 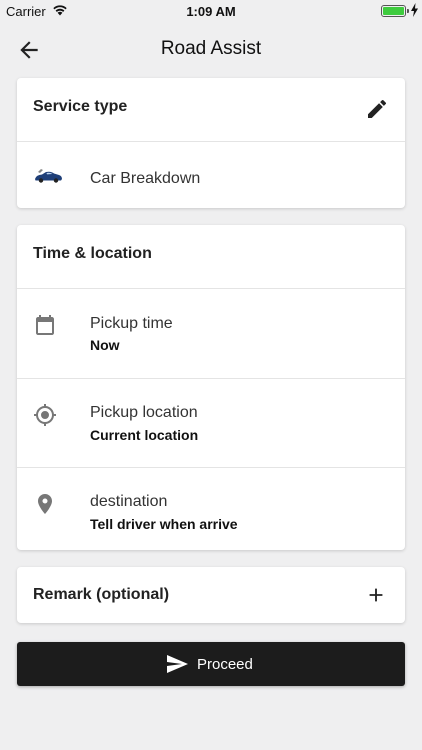 I want to click on car-icon, so click(x=48, y=176).